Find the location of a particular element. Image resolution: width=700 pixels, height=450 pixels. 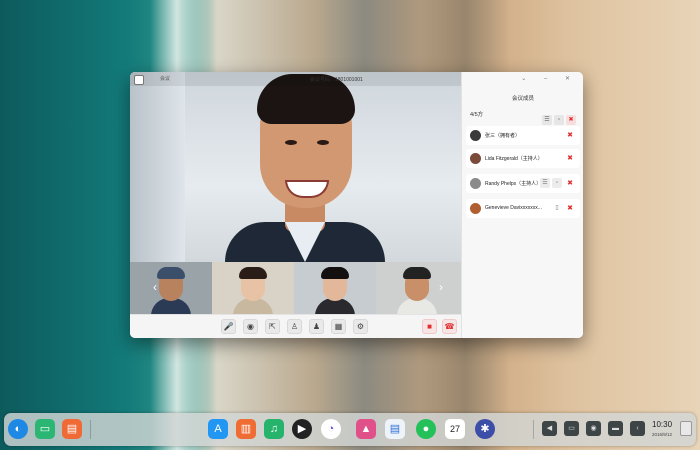

participant-cap is located at coordinates (171, 273).